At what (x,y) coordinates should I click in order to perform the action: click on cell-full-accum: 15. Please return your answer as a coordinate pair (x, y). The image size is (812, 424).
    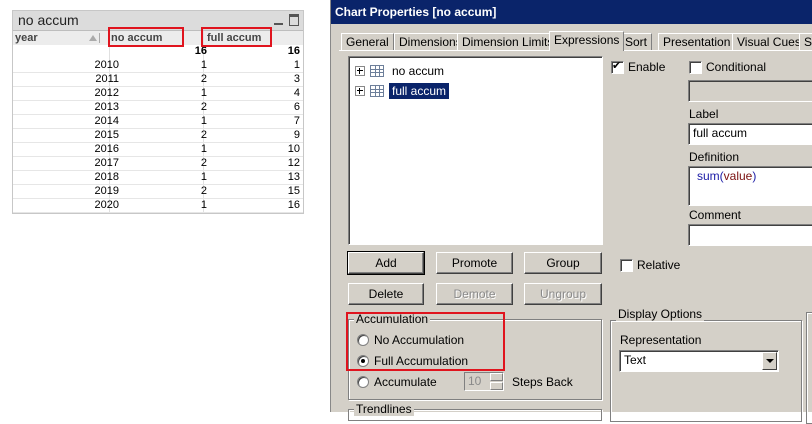
    Looking at the image, I should click on (293, 191).